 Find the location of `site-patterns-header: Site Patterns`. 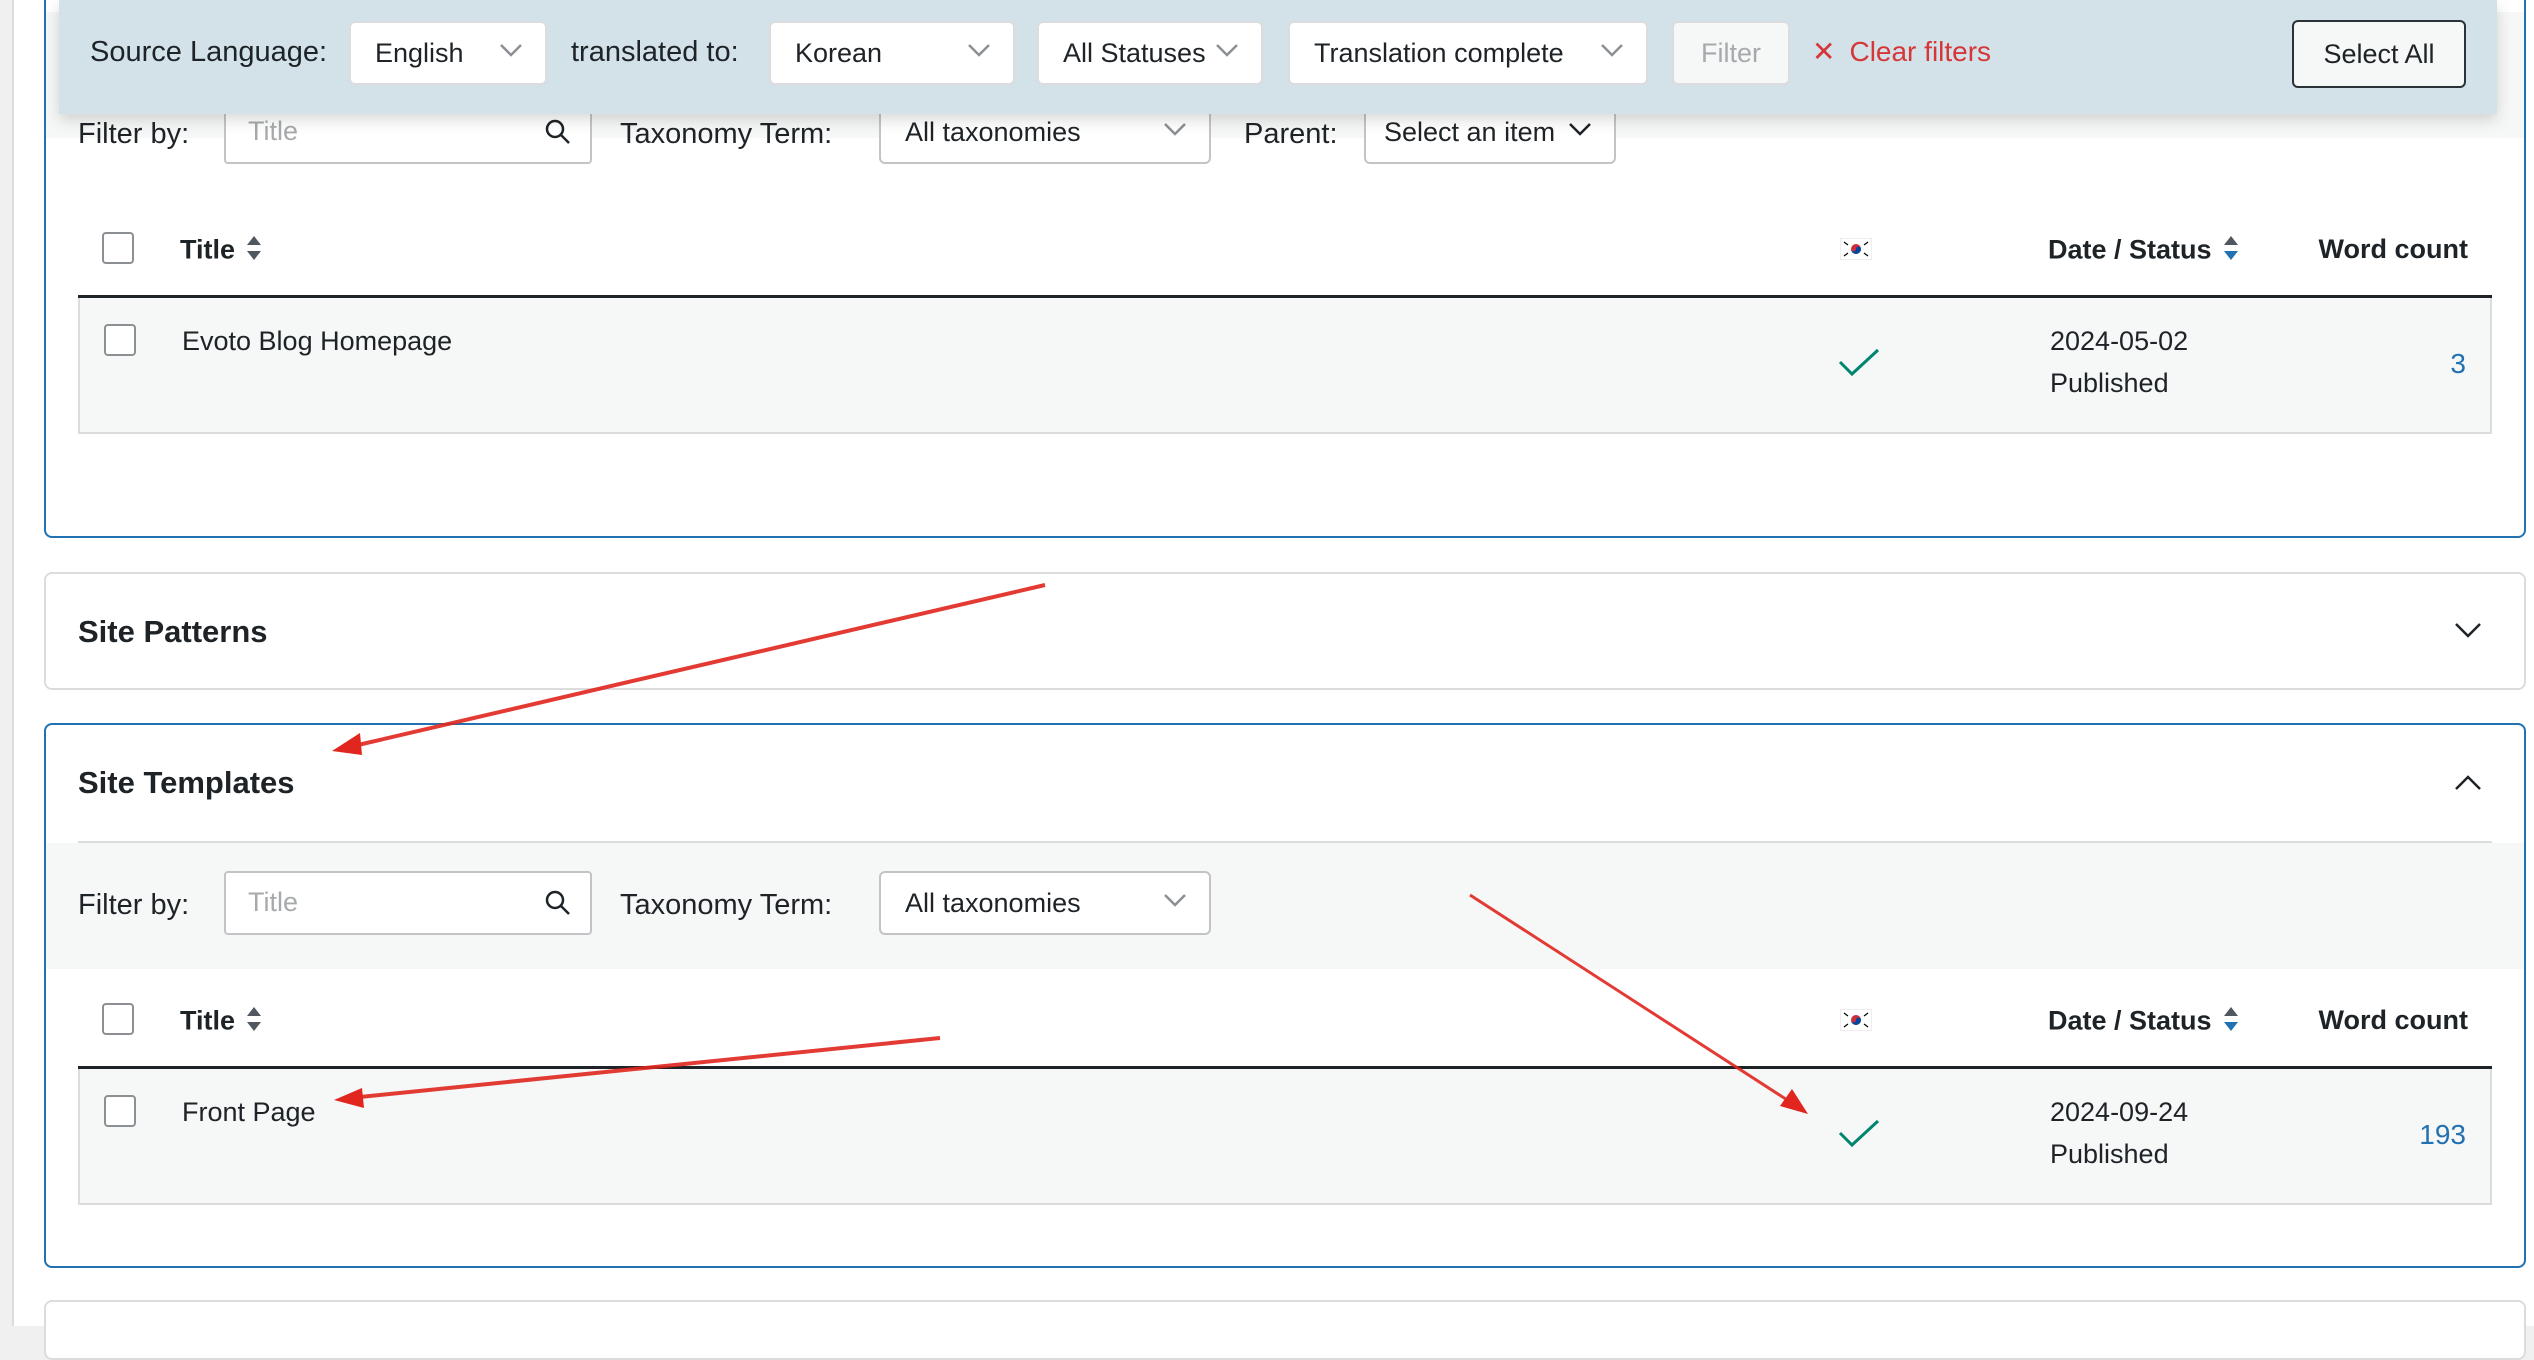

site-patterns-header: Site Patterns is located at coordinates (1285, 631).